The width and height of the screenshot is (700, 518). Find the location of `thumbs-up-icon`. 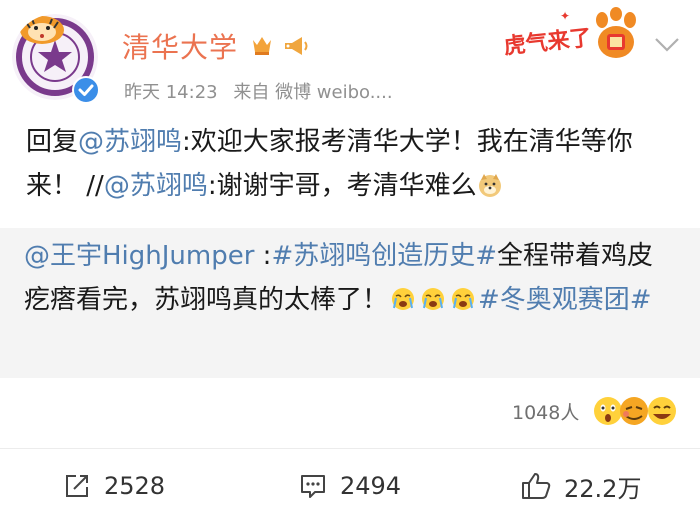

thumbs-up-icon is located at coordinates (536, 486).